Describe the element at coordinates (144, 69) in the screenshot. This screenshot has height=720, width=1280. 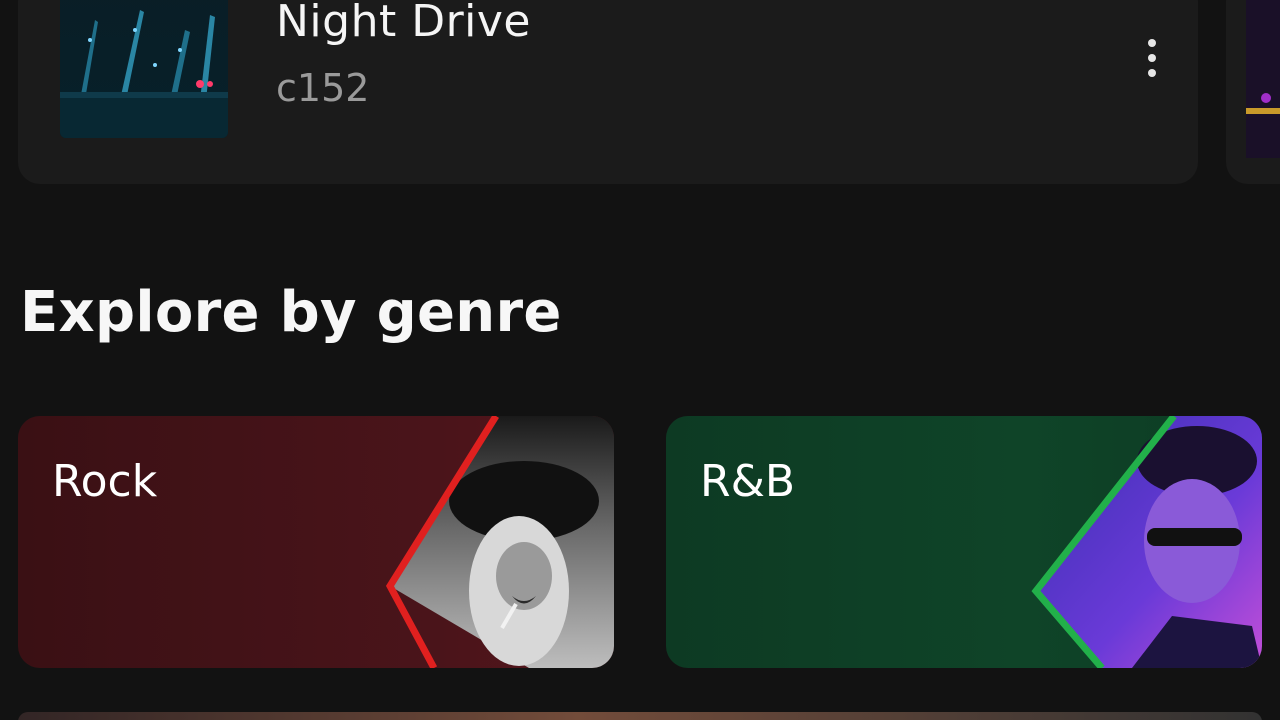
I see `track-artwork` at that location.